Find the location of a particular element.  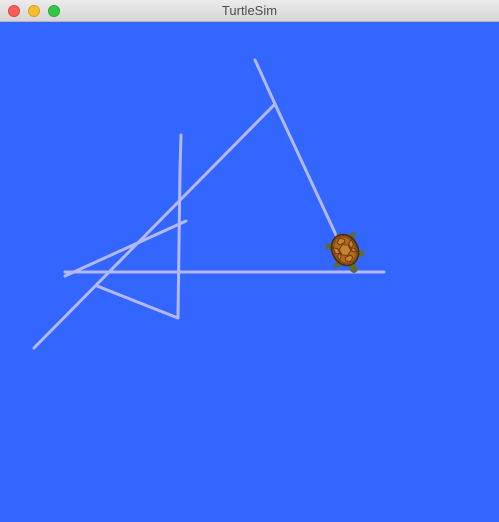

title-bar: TurtleSim is located at coordinates (249, 11).